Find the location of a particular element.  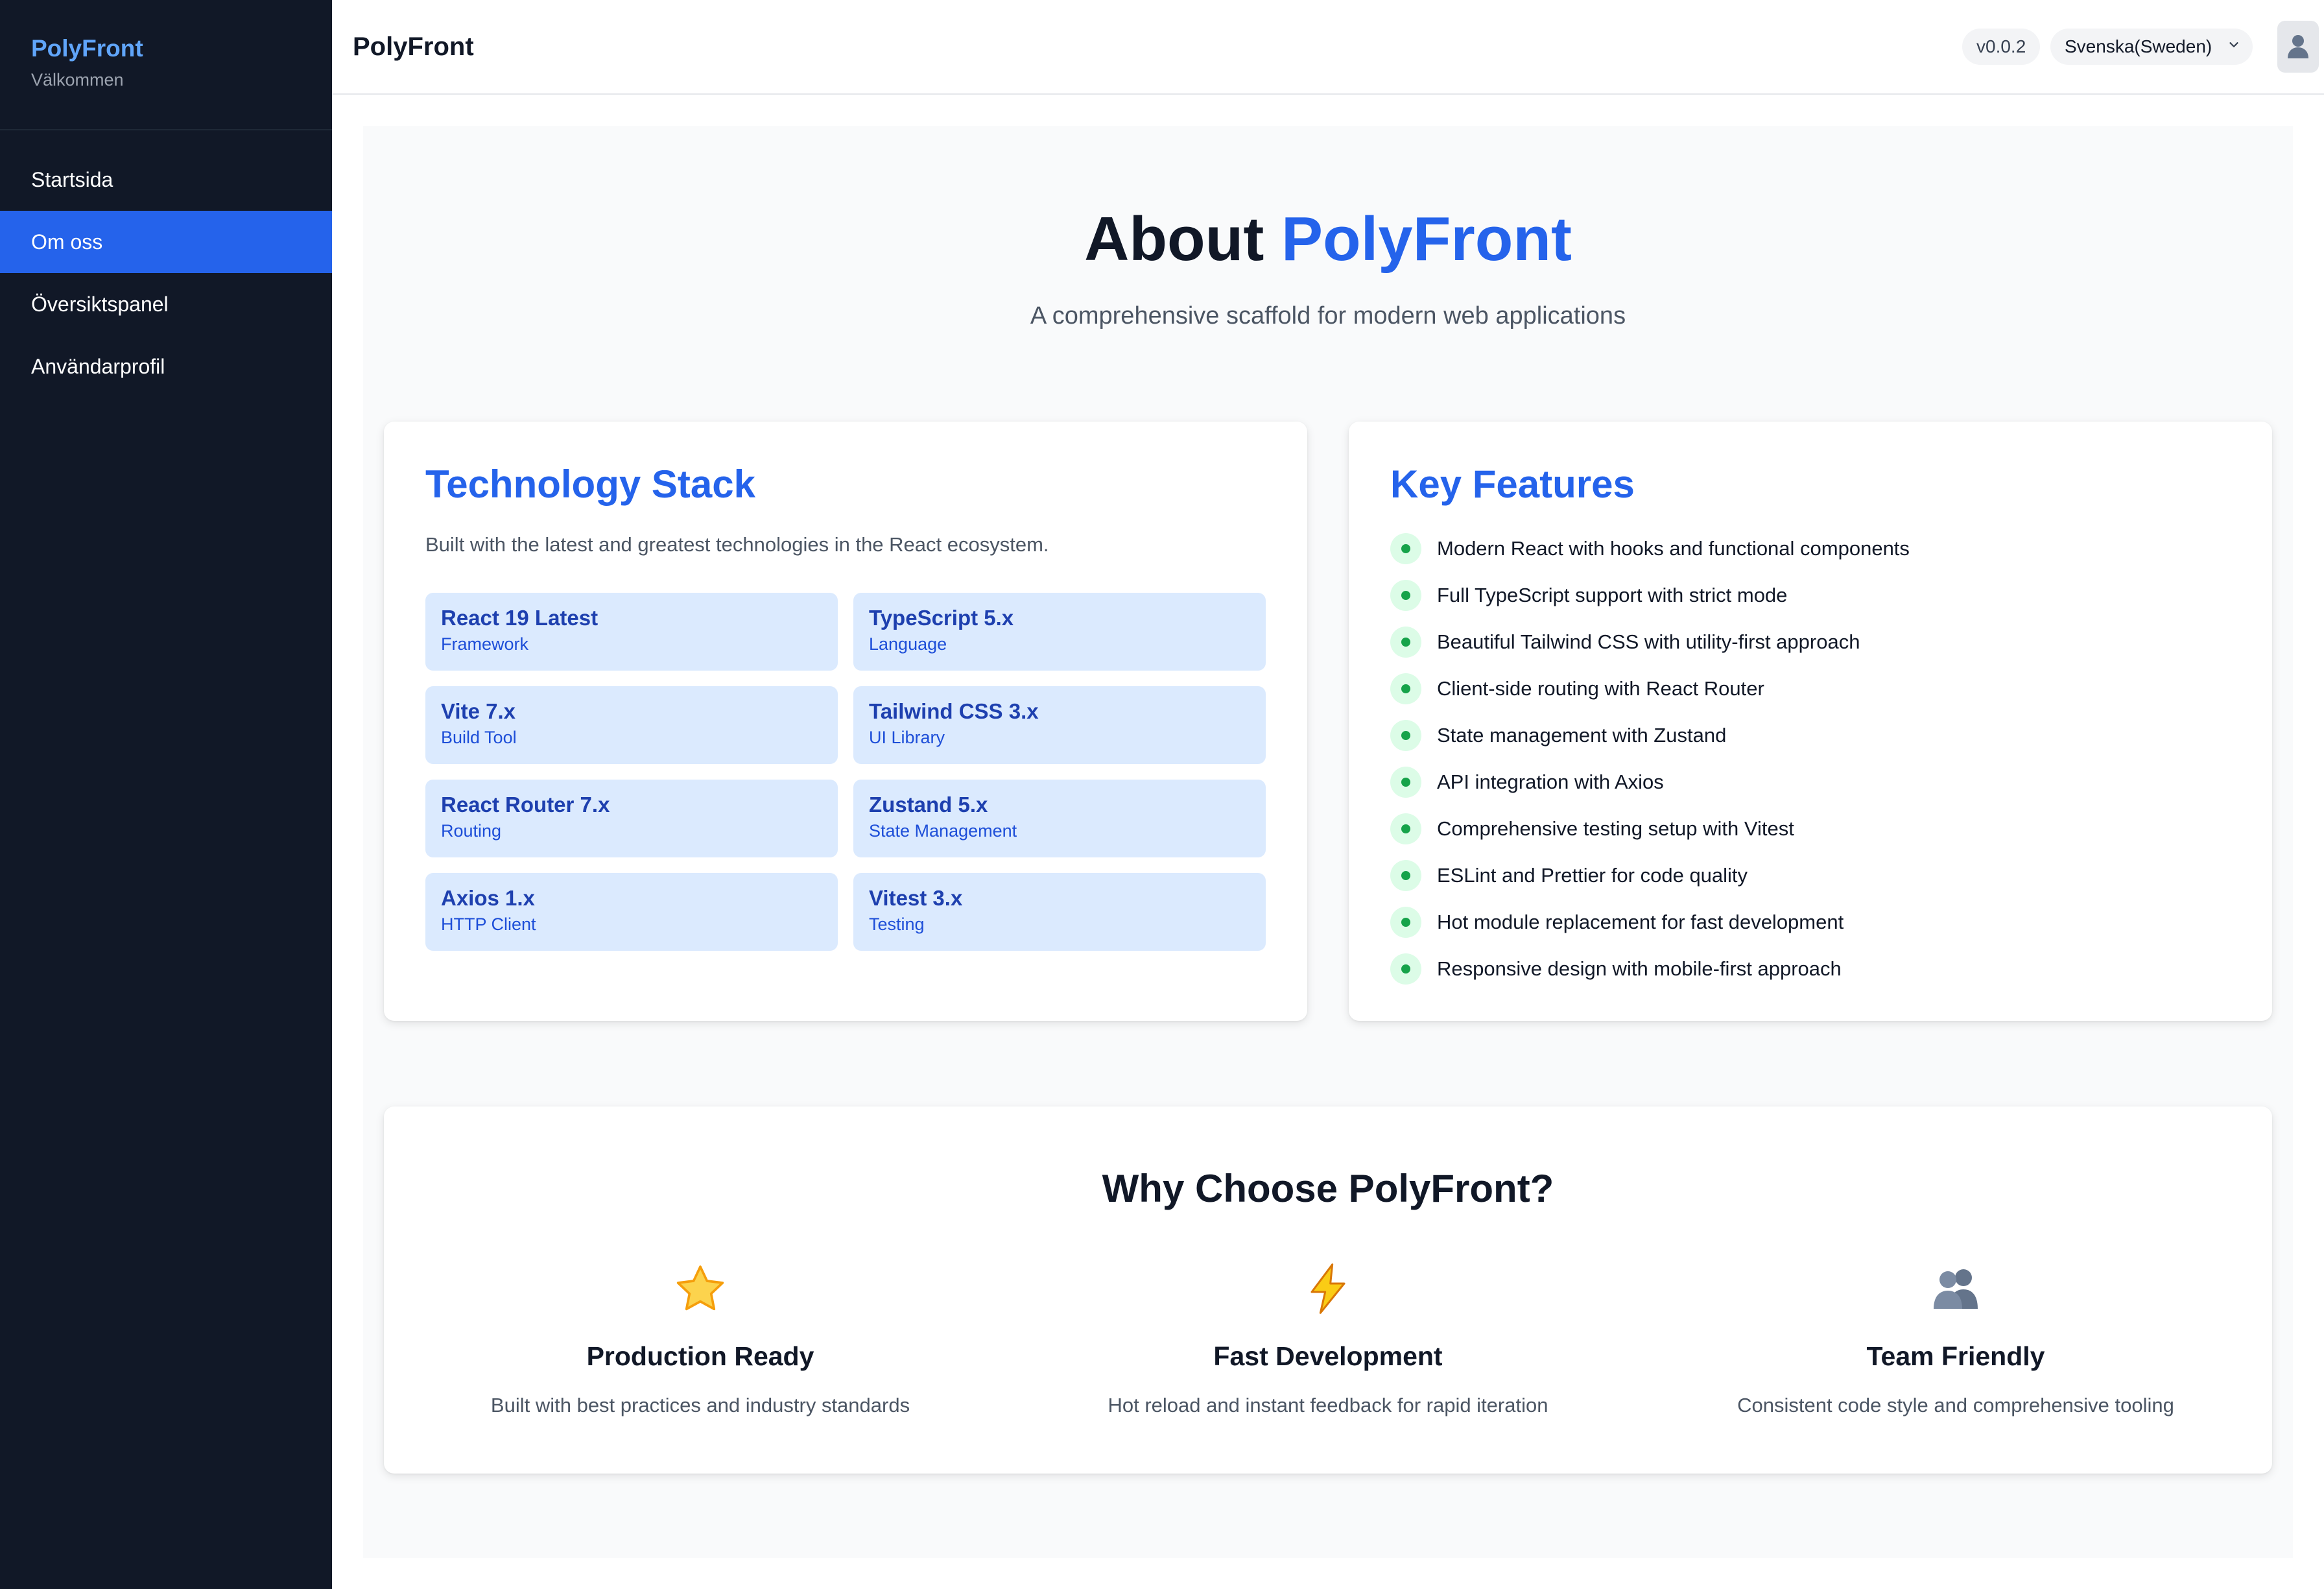

version-badge: v0.0.2 is located at coordinates (2002, 47).